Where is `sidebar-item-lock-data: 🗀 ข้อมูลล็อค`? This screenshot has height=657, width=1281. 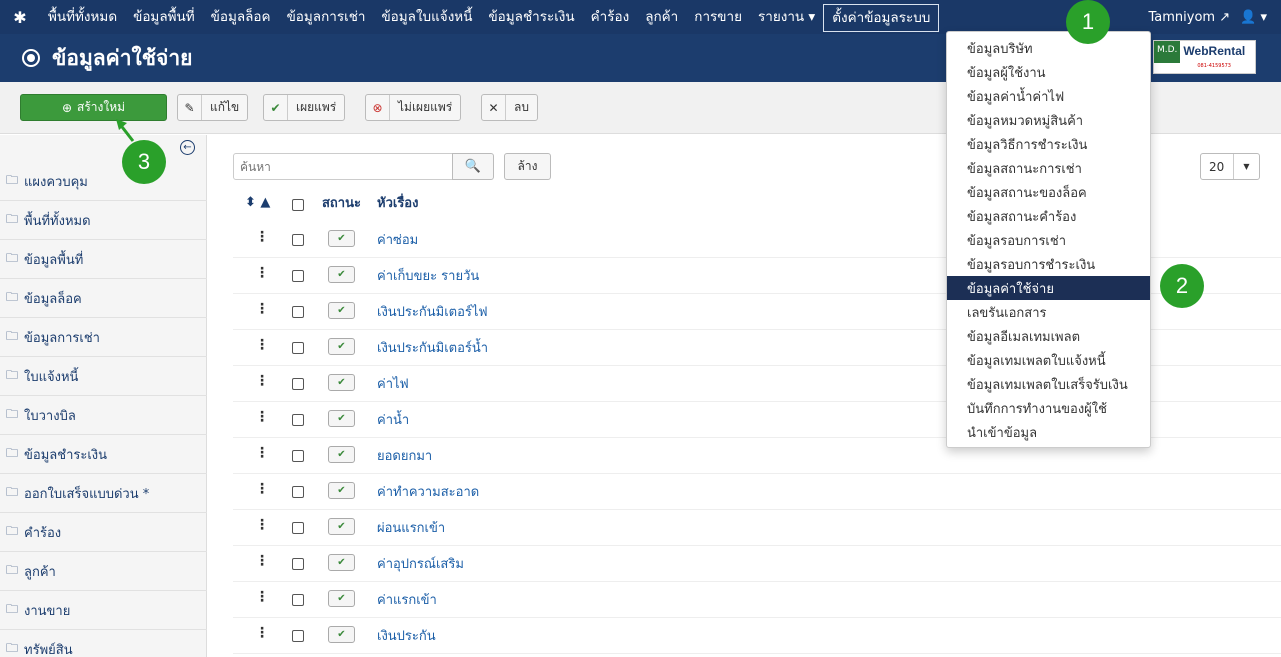
sidebar-item-lock-data: 🗀 ข้อมูลล็อค is located at coordinates (103, 298).